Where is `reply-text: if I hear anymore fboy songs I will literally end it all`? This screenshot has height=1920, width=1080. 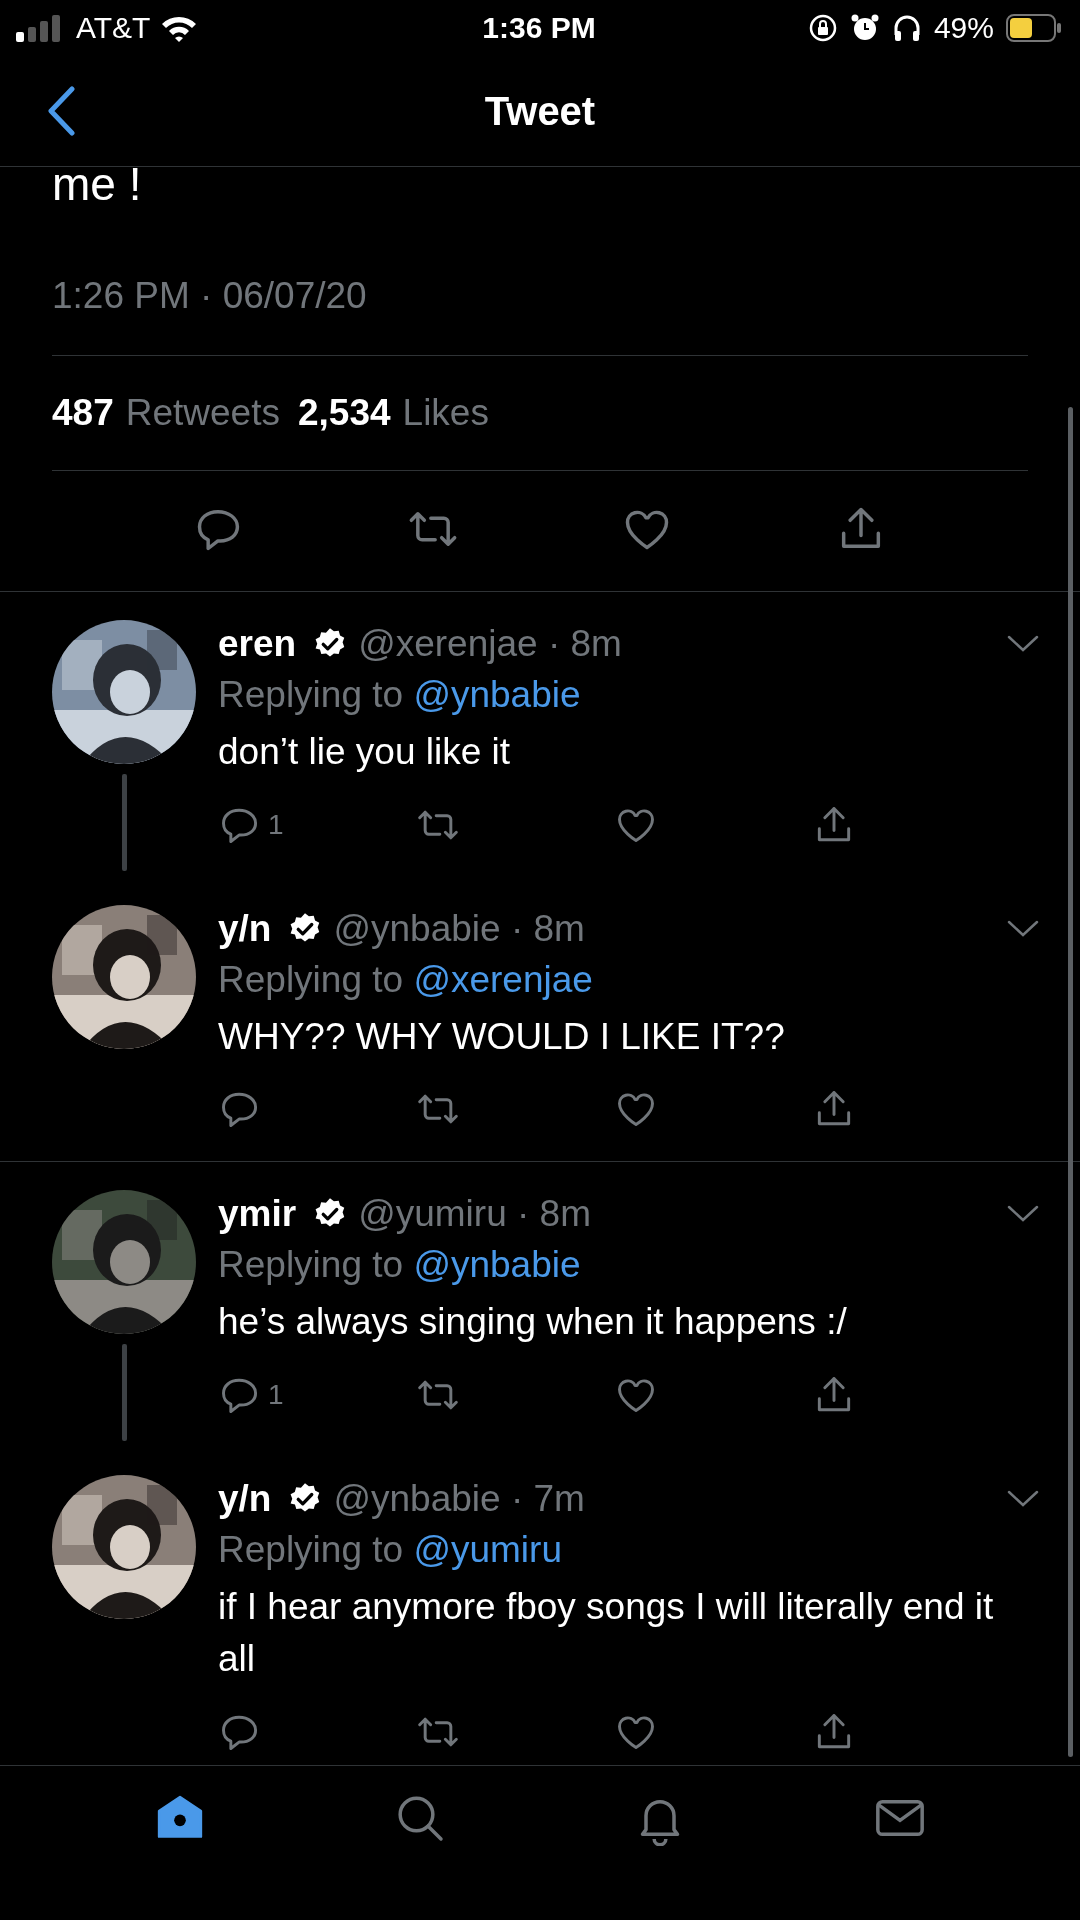 reply-text: if I hear anymore fboy songs I will literally end it all is located at coordinates (606, 1633).